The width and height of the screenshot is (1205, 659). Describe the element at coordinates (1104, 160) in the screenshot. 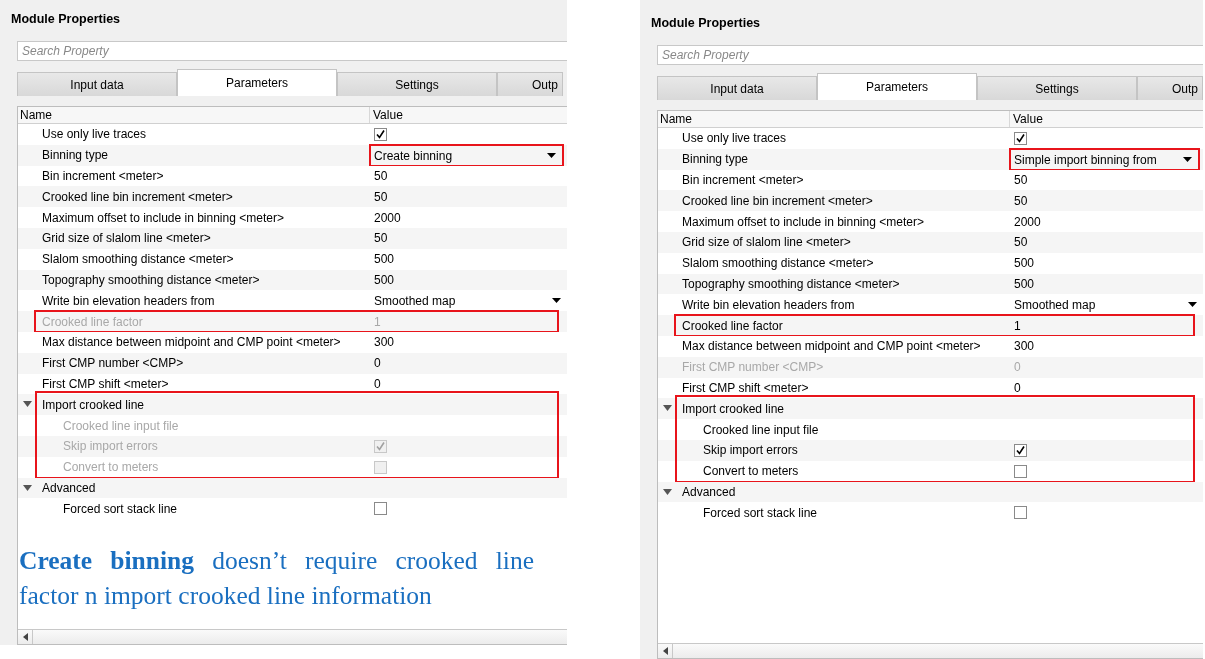

I see `value-dropdown: Simple import binning from` at that location.